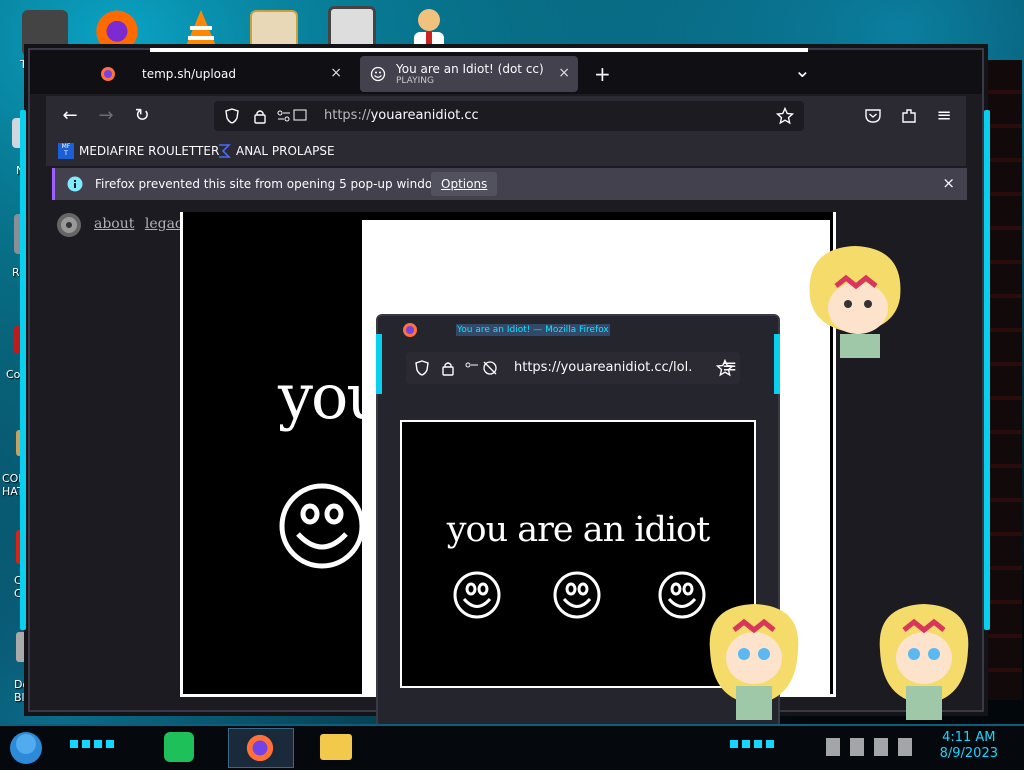 This screenshot has height=770, width=1024. What do you see at coordinates (179, 747) in the screenshot?
I see `taskbar-item-notes` at bounding box center [179, 747].